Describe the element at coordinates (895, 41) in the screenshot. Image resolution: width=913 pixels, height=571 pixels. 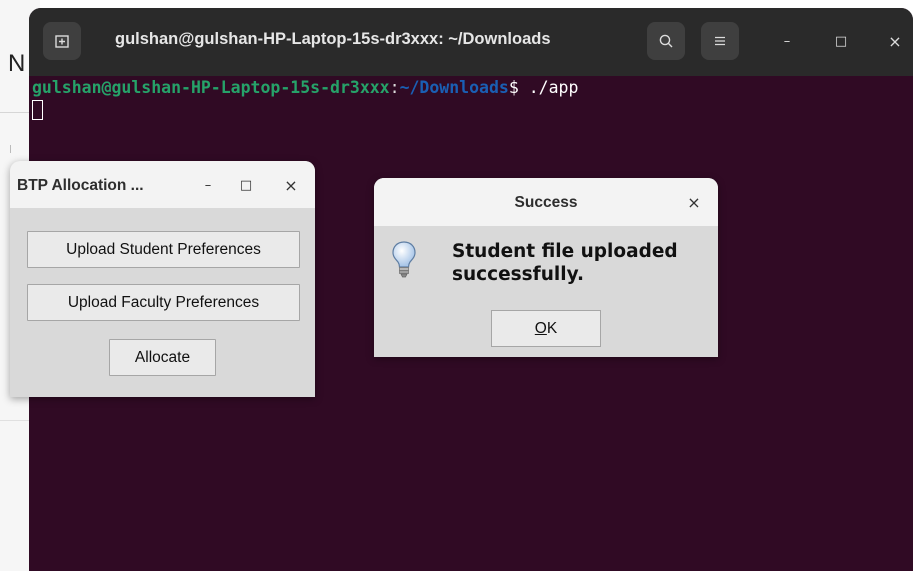
I see `terminal-close-button: ×` at that location.